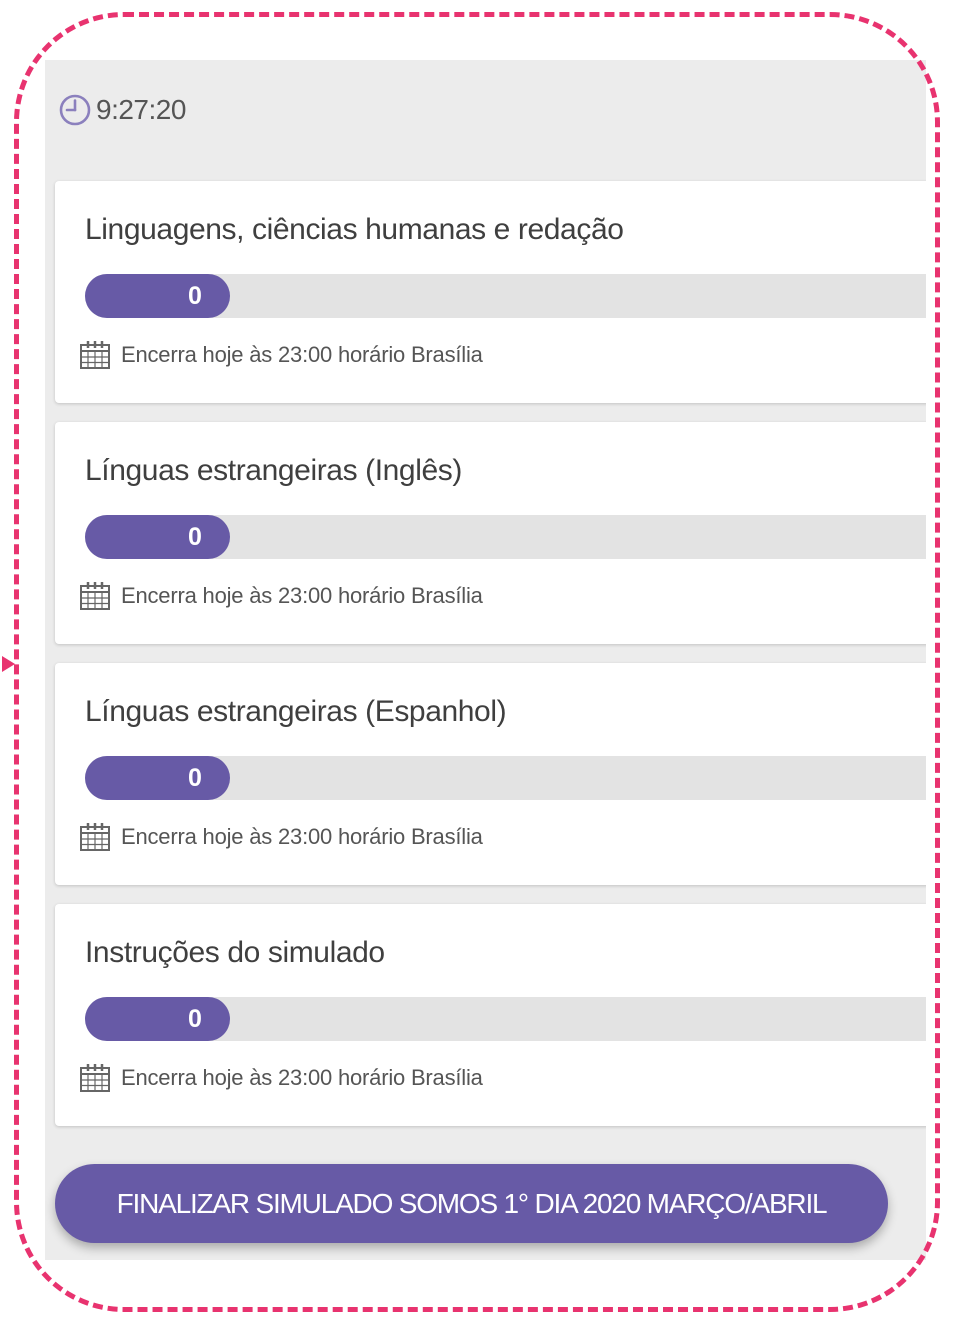 This screenshot has width=955, height=1325. Describe the element at coordinates (354, 229) in the screenshot. I see `card-title: Linguagens, ciências humanas e redação` at that location.